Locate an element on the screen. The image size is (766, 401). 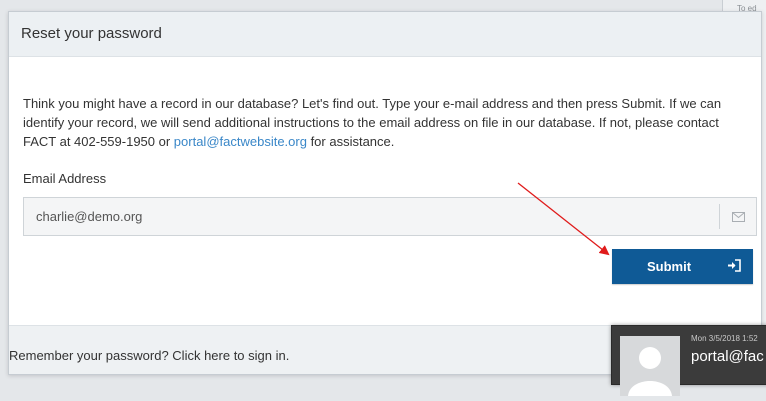
email-input-group is located at coordinates (390, 216).